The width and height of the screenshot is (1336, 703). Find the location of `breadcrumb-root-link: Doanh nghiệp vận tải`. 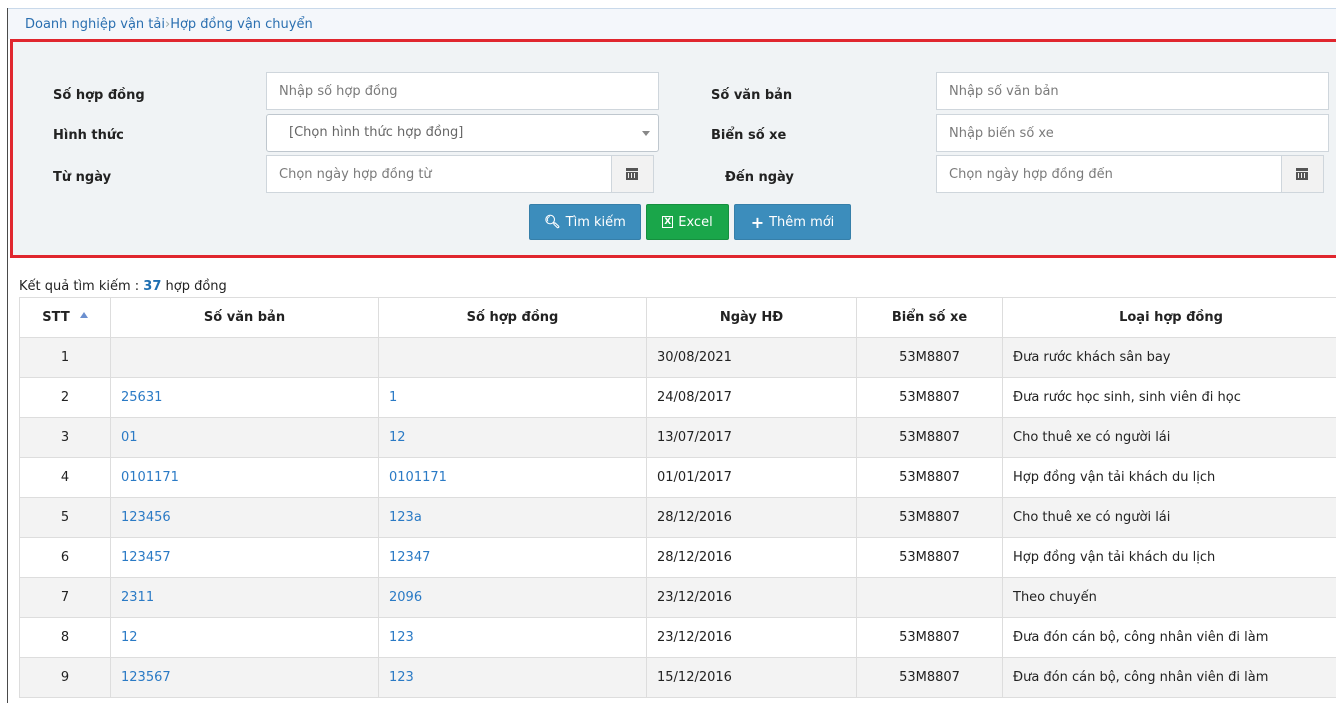

breadcrumb-root-link: Doanh nghiệp vận tải is located at coordinates (95, 24).